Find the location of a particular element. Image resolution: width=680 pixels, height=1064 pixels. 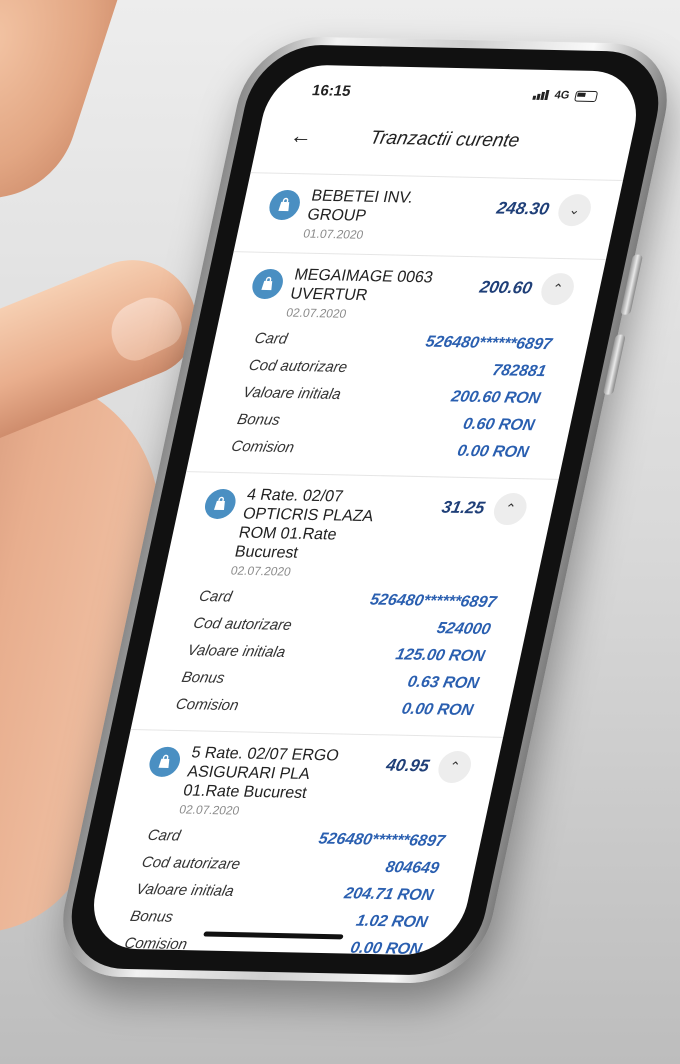

merchant-block: MEGAIMAGE 0063 UVERTUR 02.07.2020 is located at coordinates (371, 294).